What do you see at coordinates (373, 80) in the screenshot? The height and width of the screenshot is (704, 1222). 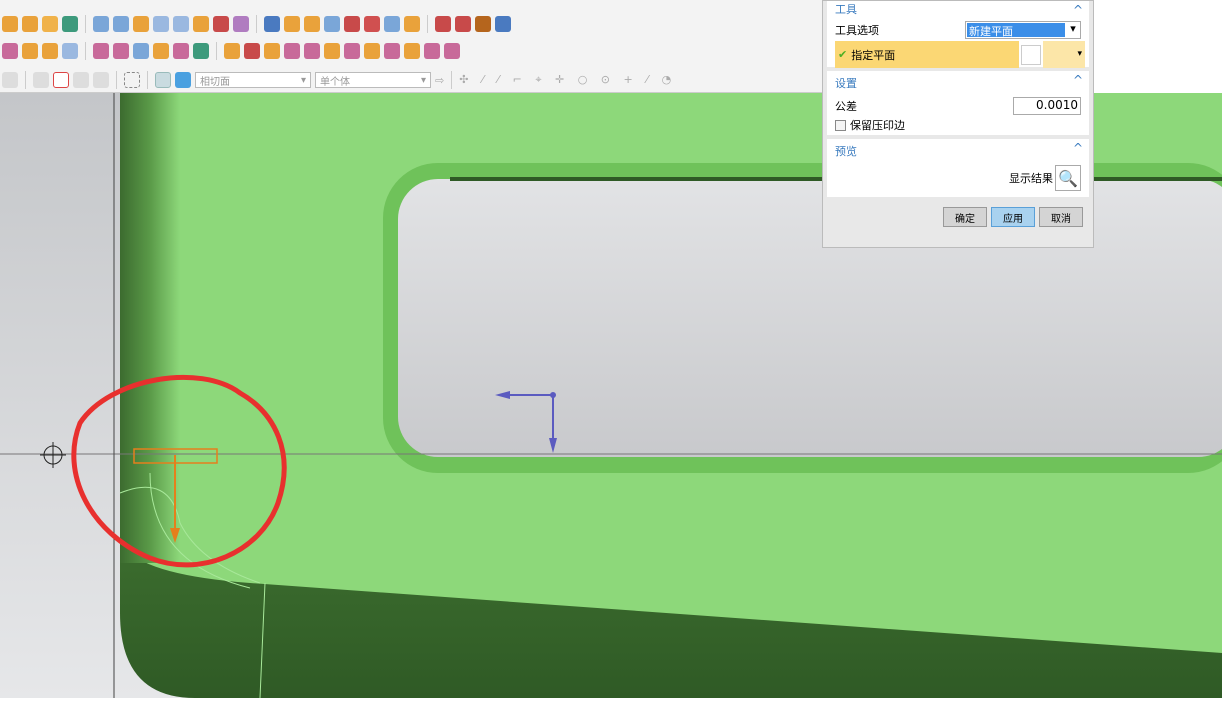 I see `body-rule-dropdown: 单个体 ▾` at bounding box center [373, 80].